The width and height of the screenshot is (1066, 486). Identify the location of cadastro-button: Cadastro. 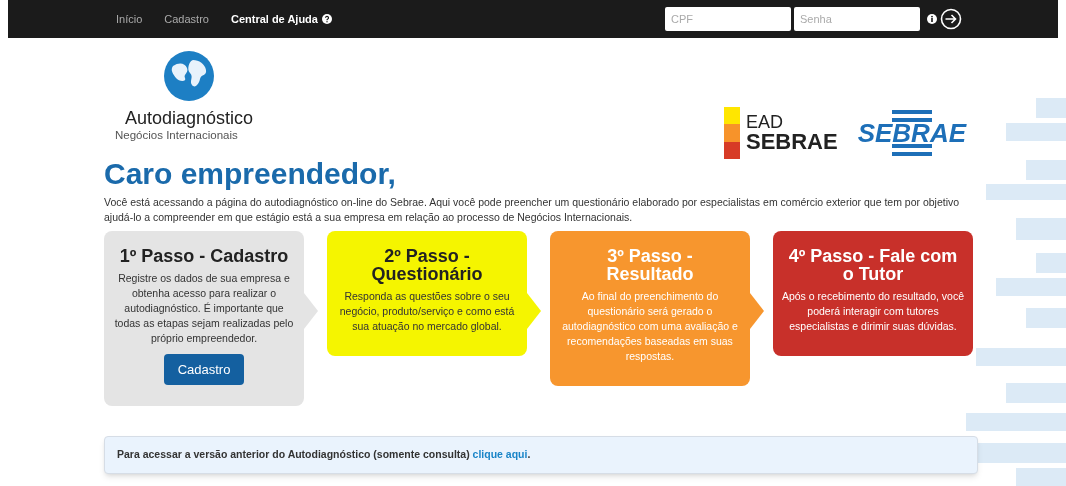
(204, 369).